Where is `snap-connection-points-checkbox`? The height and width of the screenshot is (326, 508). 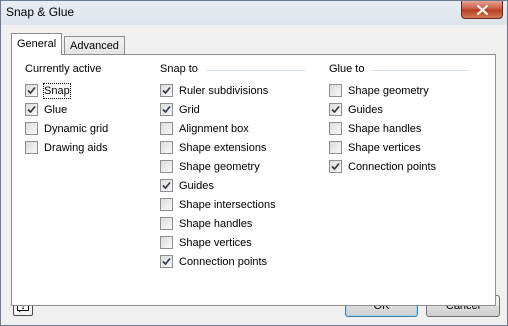
snap-connection-points-checkbox is located at coordinates (166, 261).